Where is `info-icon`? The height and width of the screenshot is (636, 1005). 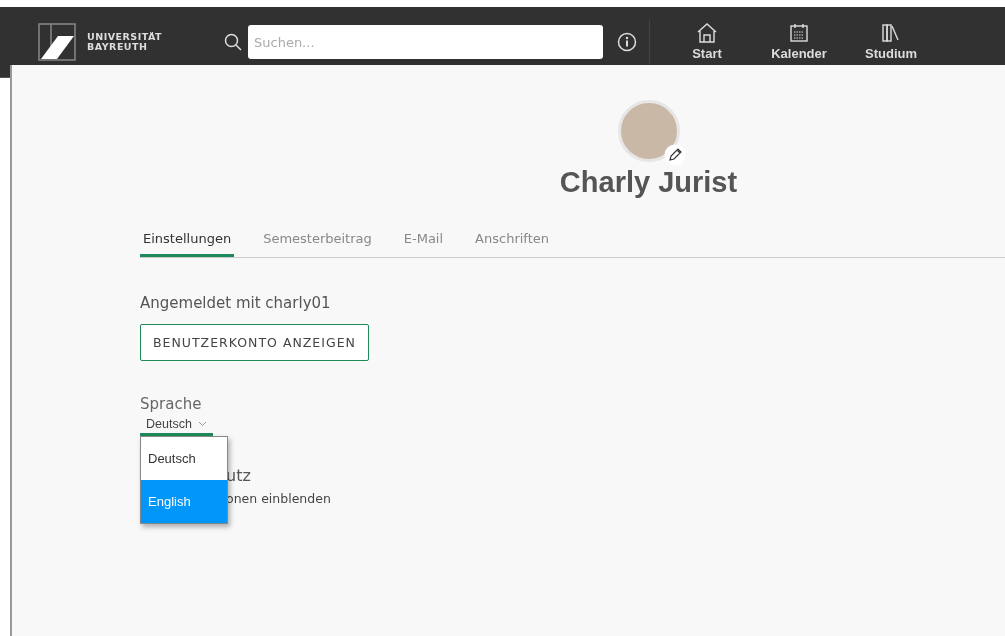
info-icon is located at coordinates (627, 42).